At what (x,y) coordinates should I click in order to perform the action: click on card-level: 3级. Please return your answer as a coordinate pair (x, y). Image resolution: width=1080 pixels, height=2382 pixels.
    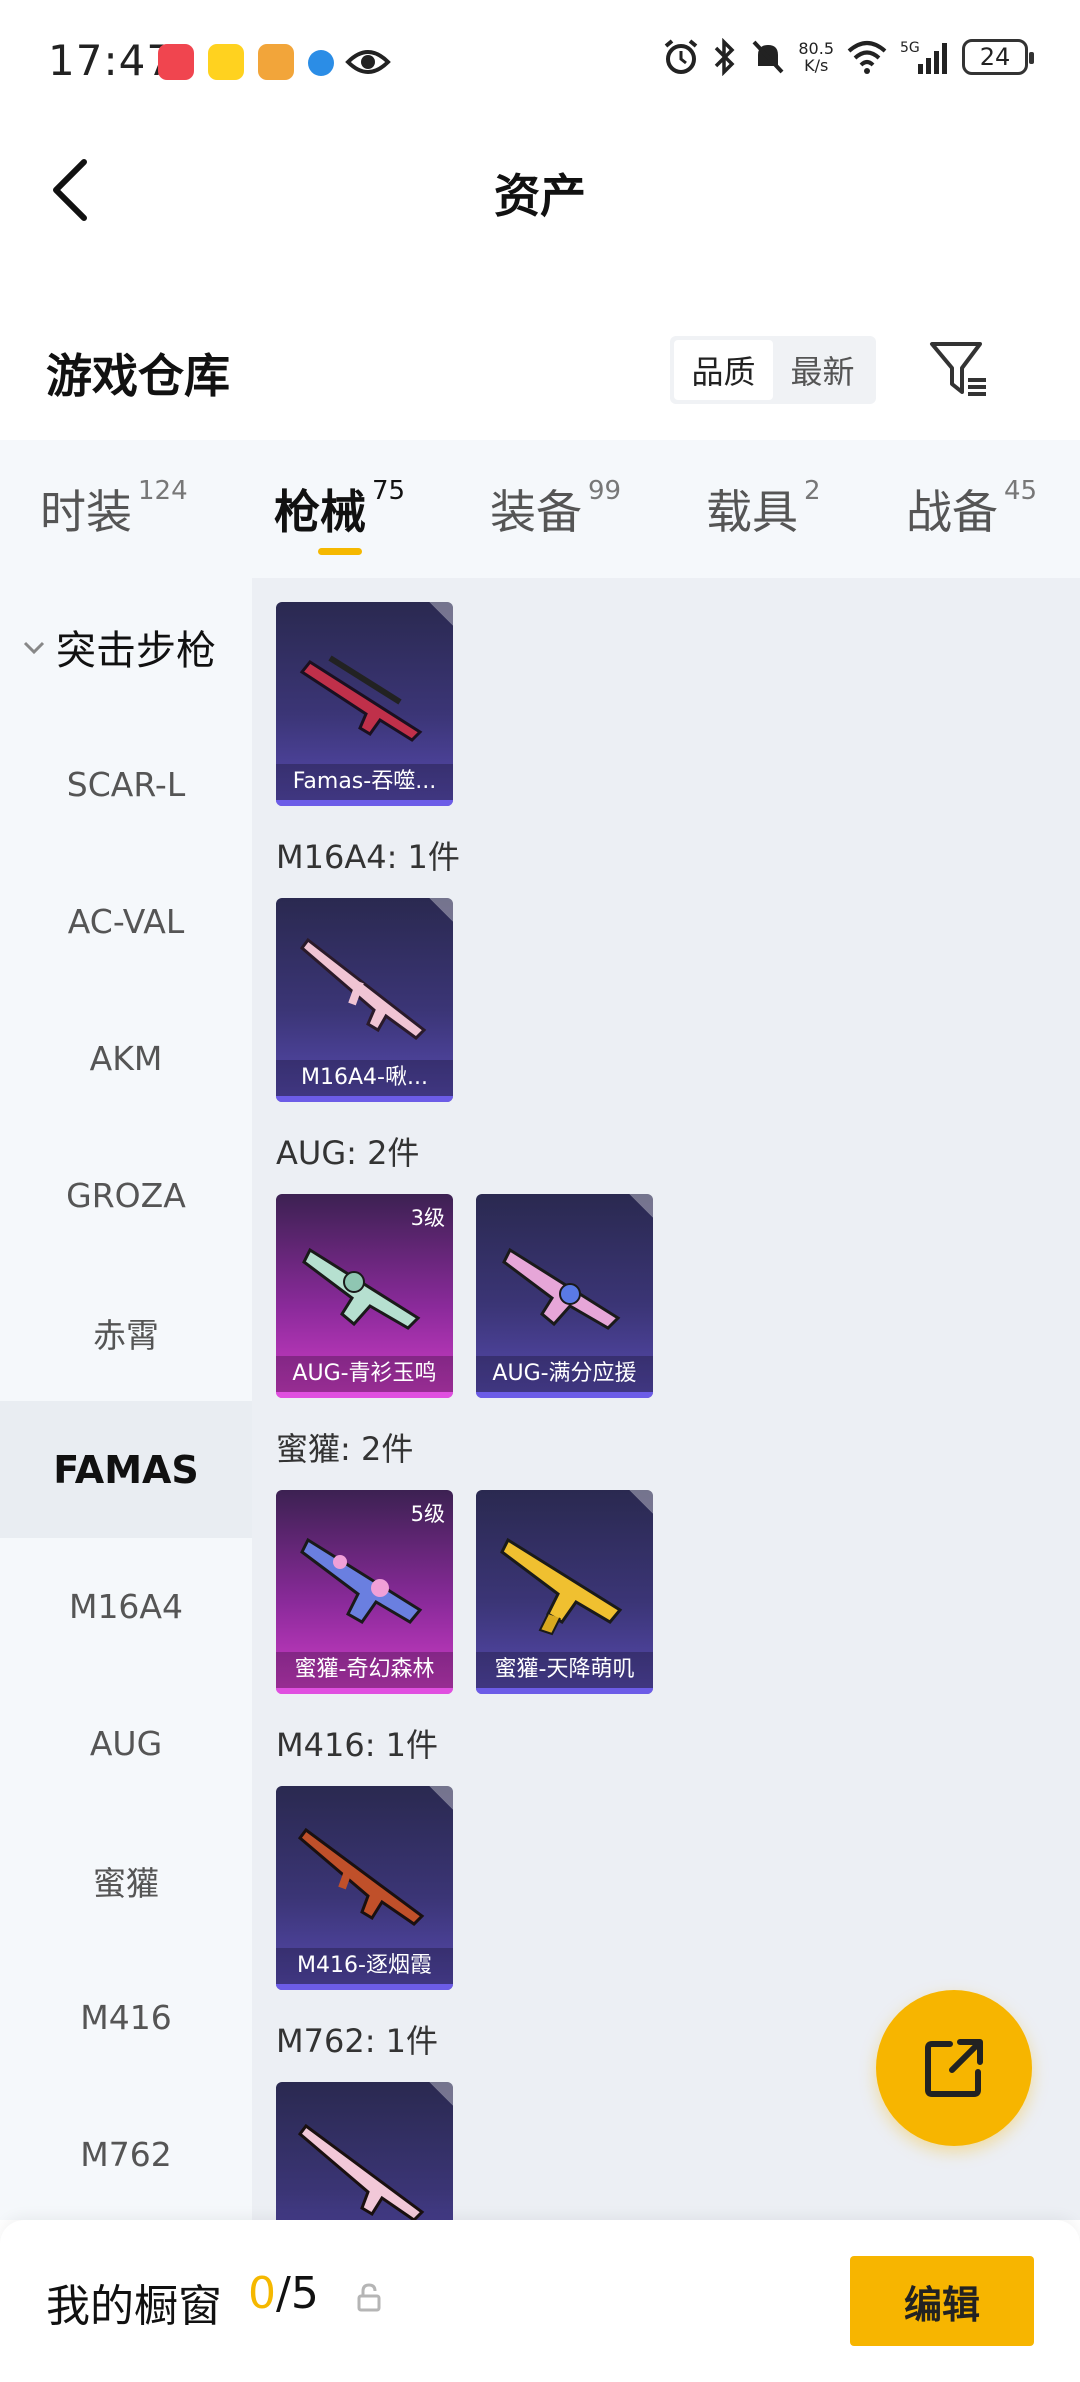
    Looking at the image, I should click on (427, 1218).